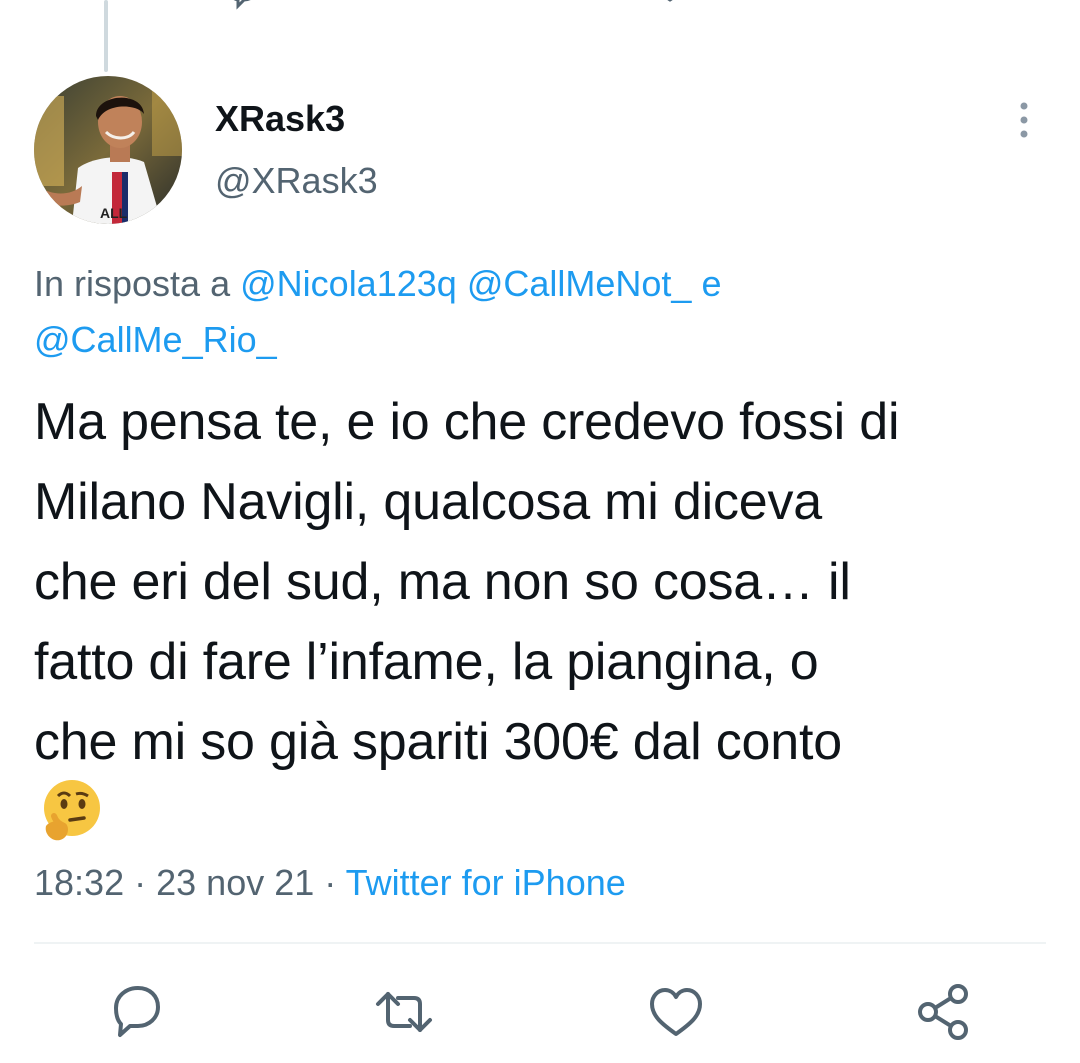 The height and width of the screenshot is (1063, 1080). Describe the element at coordinates (106, 36) in the screenshot. I see `thread-connector-line` at that location.